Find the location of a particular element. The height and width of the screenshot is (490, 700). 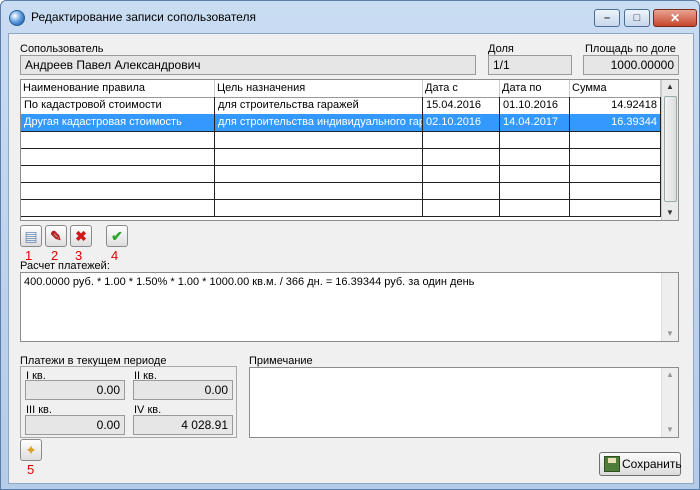

cell-date-from: 02.10.2016 is located at coordinates (461, 122).